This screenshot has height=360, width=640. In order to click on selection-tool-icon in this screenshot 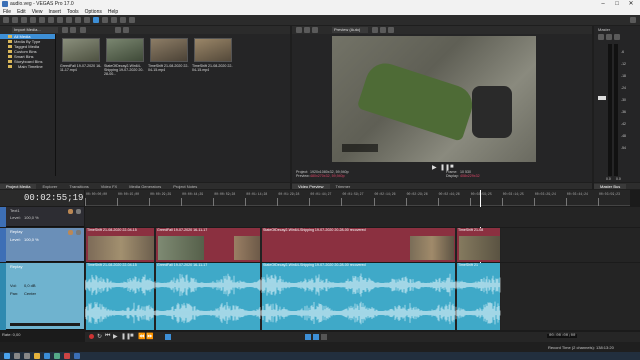, I will do `click(114, 20)`.